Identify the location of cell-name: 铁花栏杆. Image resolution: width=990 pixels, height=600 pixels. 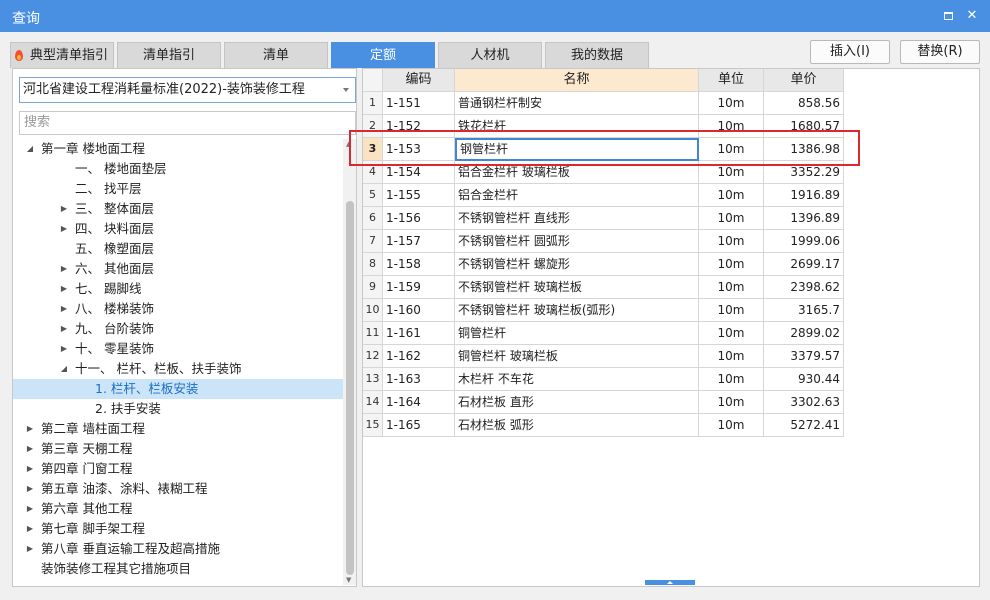
(577, 126).